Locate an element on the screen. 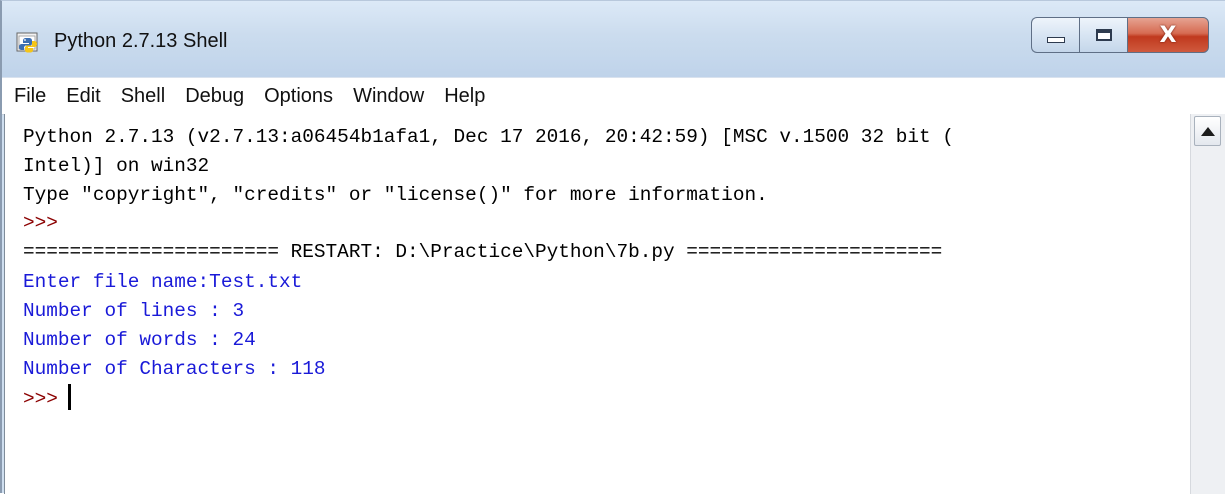  scroll-up-arrow-icon is located at coordinates (1207, 131).